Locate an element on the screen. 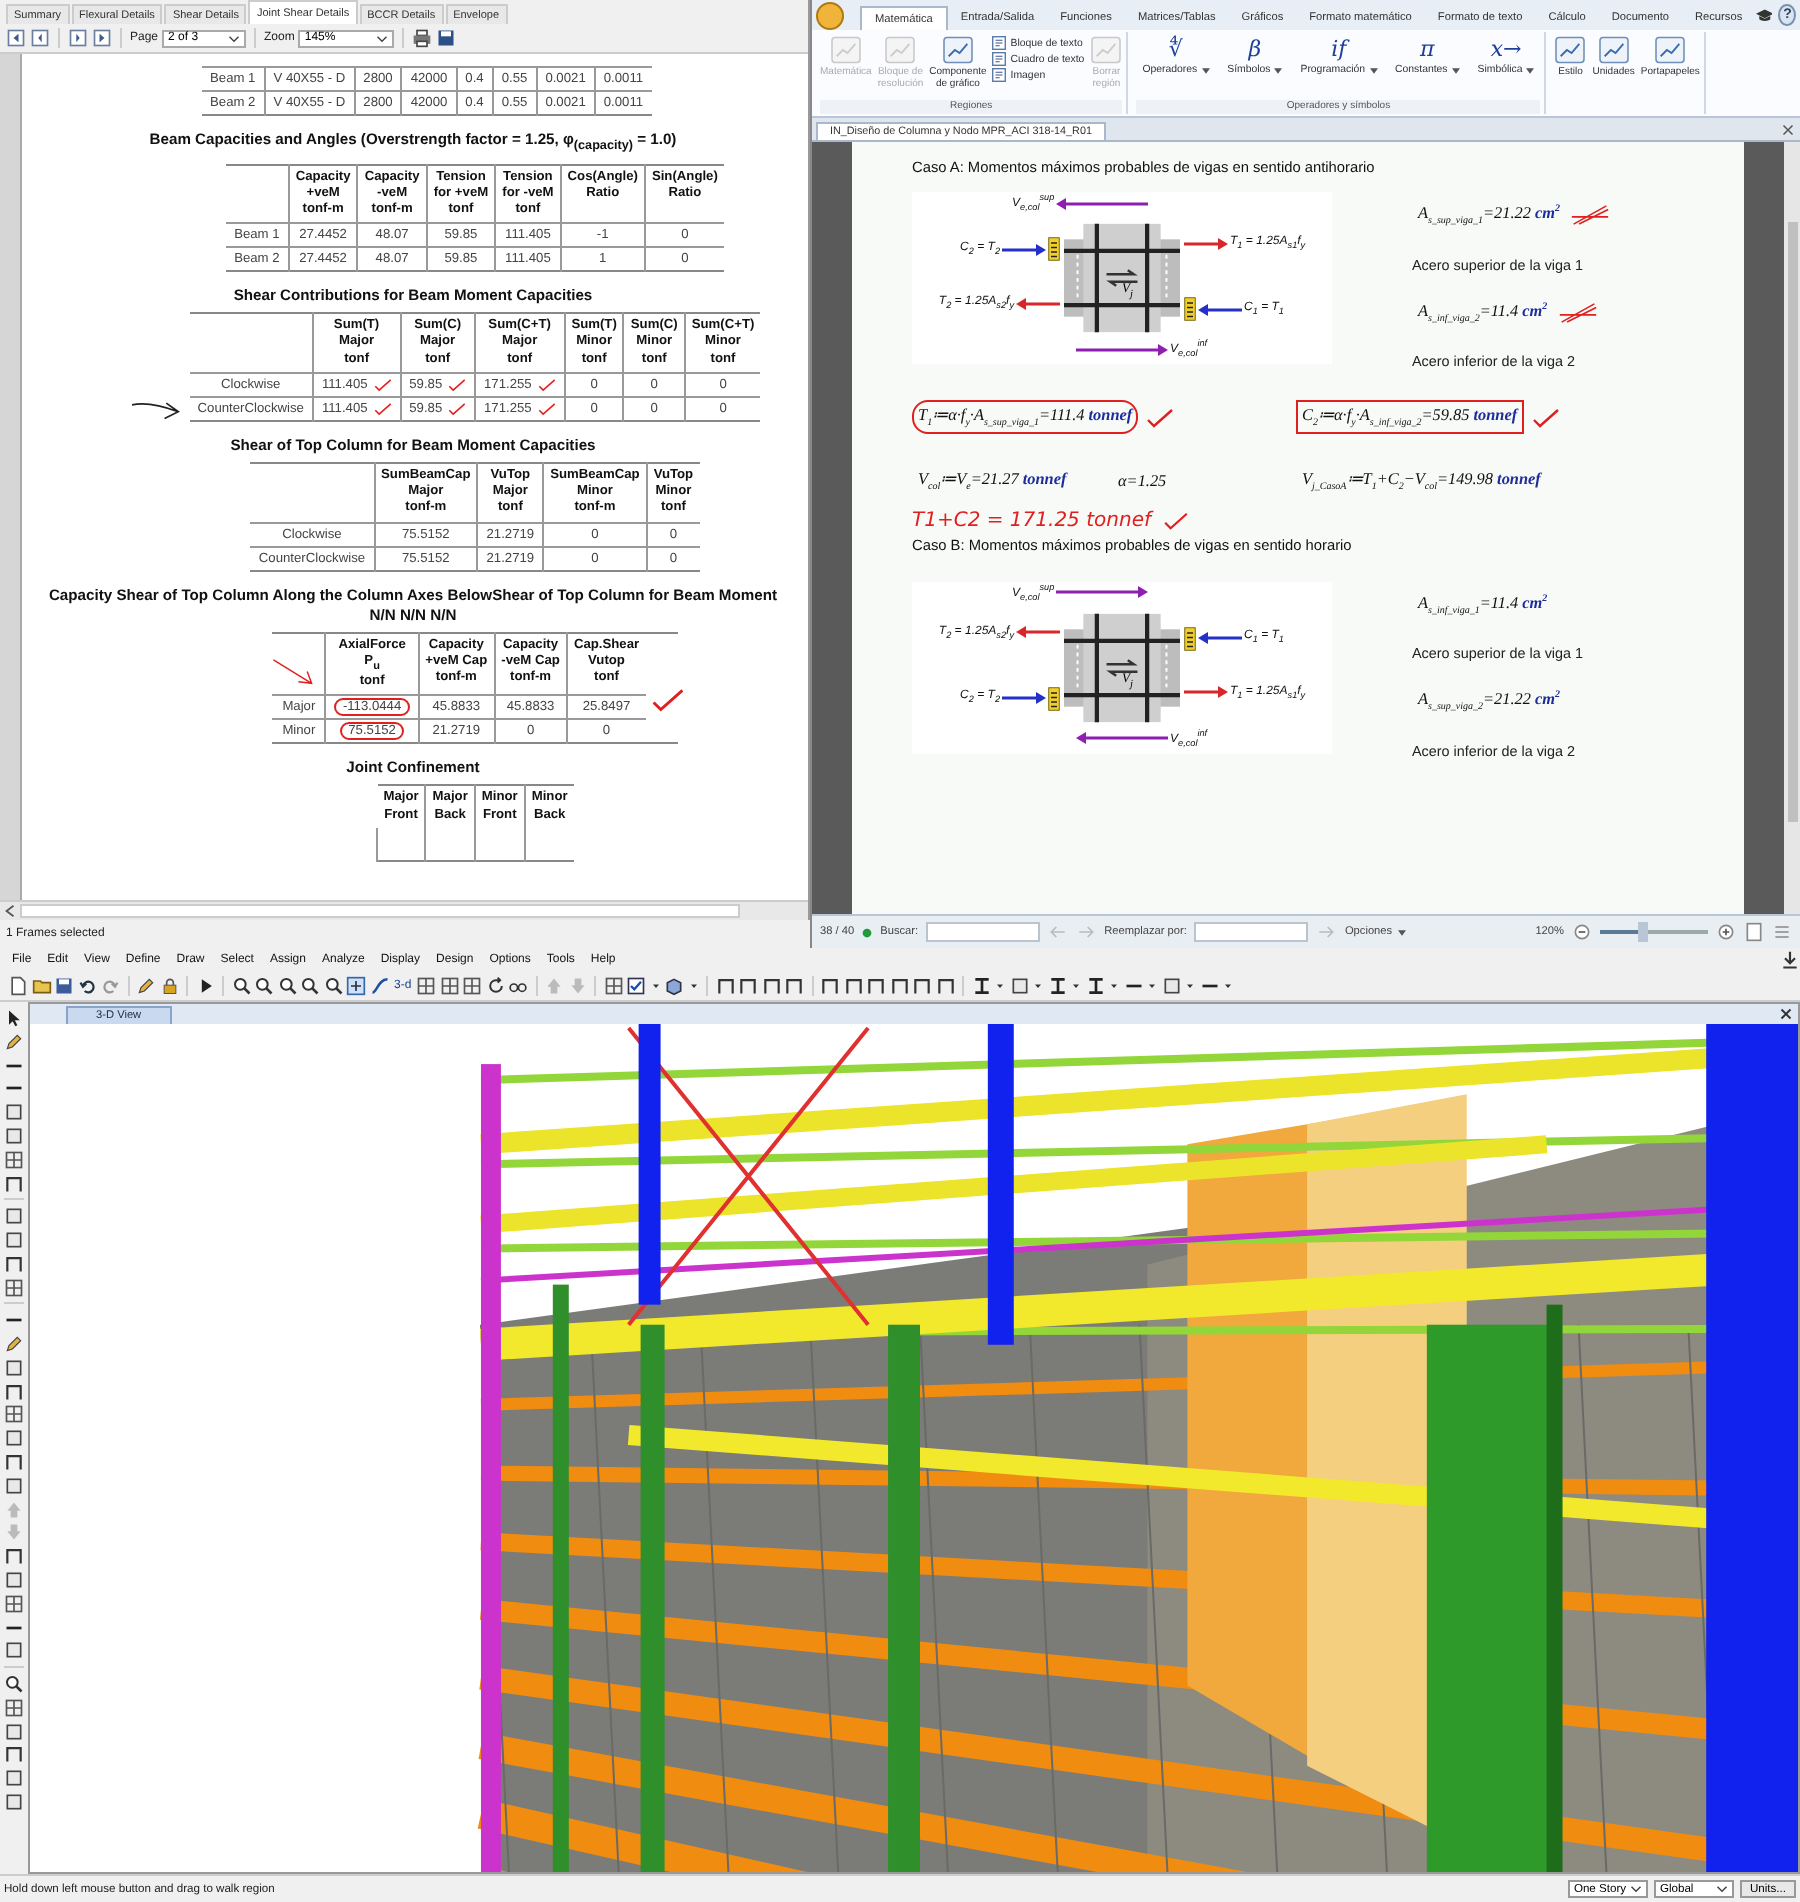 The height and width of the screenshot is (1902, 1800). undo-icon is located at coordinates (87, 986).